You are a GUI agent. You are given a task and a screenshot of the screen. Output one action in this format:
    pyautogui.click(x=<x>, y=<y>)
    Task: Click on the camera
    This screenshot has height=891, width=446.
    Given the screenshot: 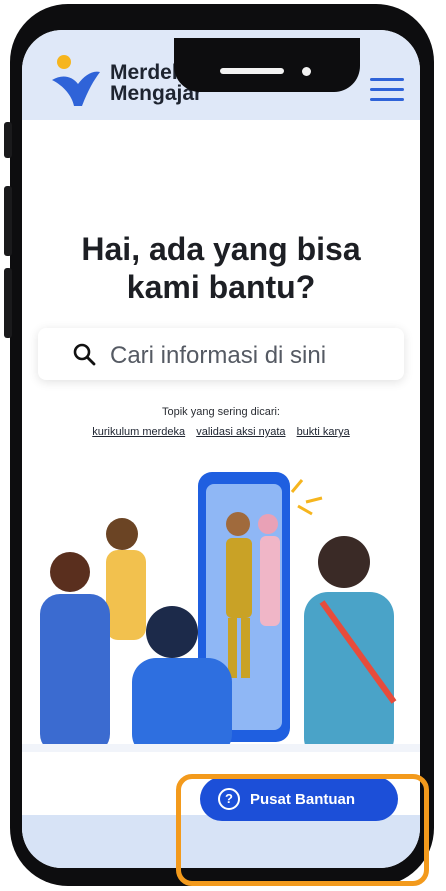 What is the action you would take?
    pyautogui.click(x=306, y=71)
    